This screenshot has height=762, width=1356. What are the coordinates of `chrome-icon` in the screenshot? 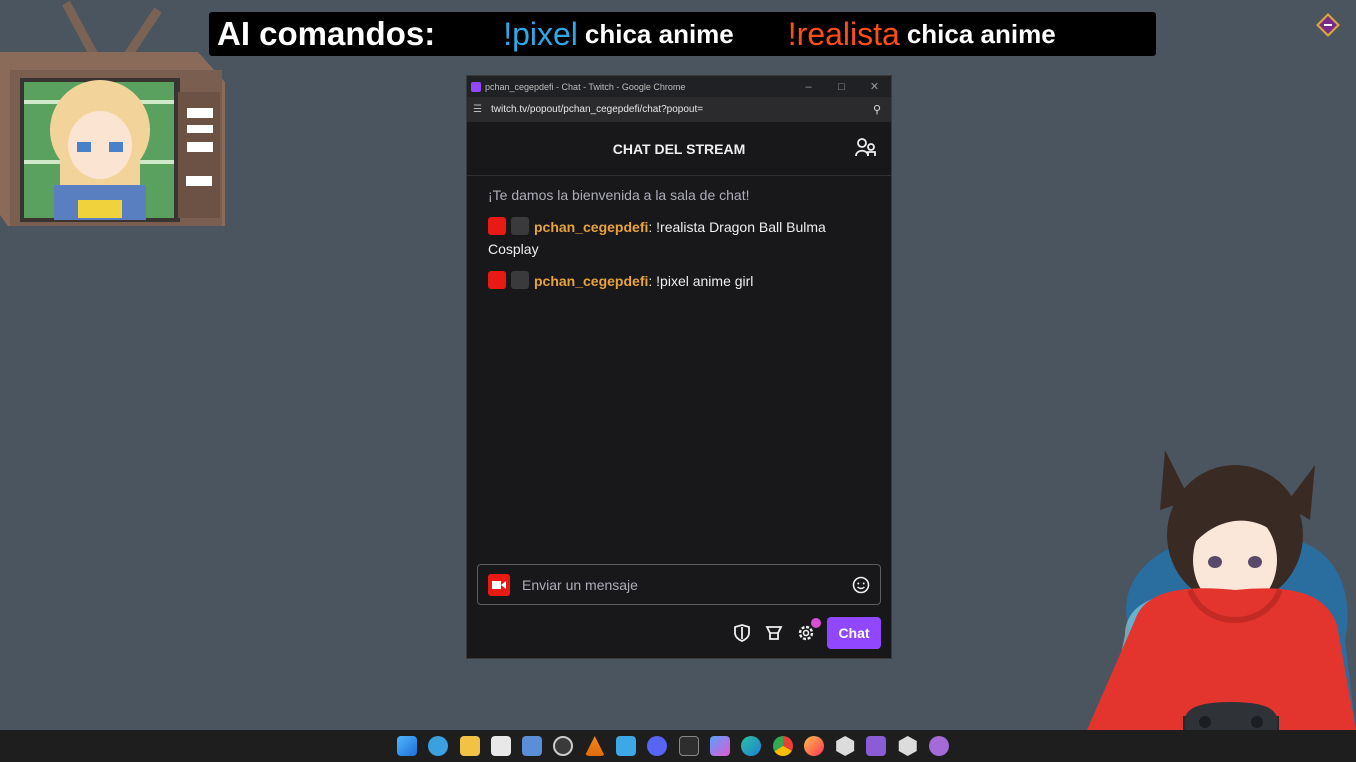 It's located at (782, 746).